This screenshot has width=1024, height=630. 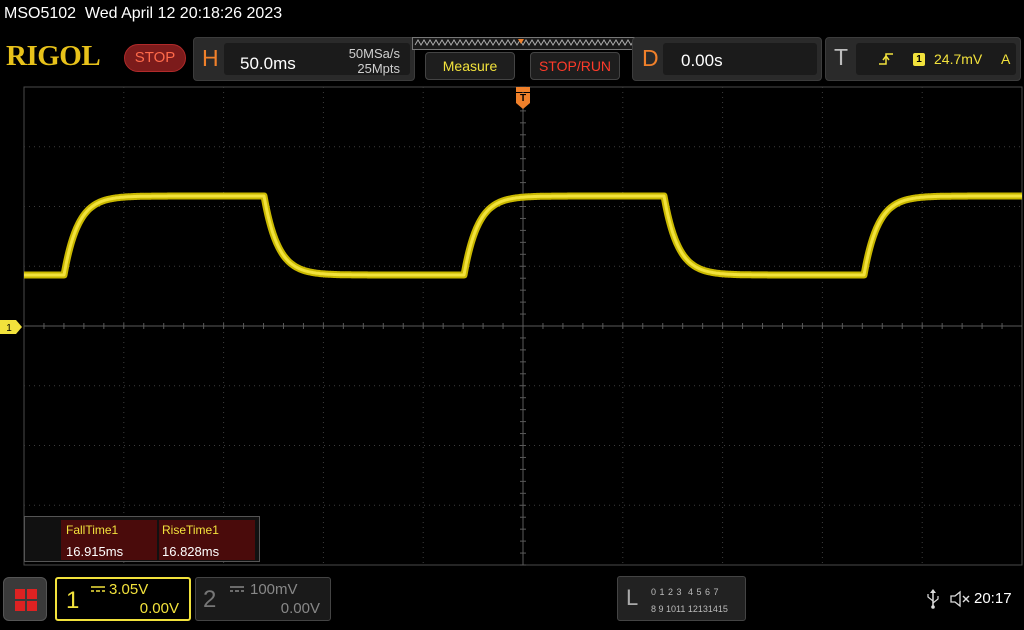 I want to click on trigger-position-icon: T, so click(x=523, y=98).